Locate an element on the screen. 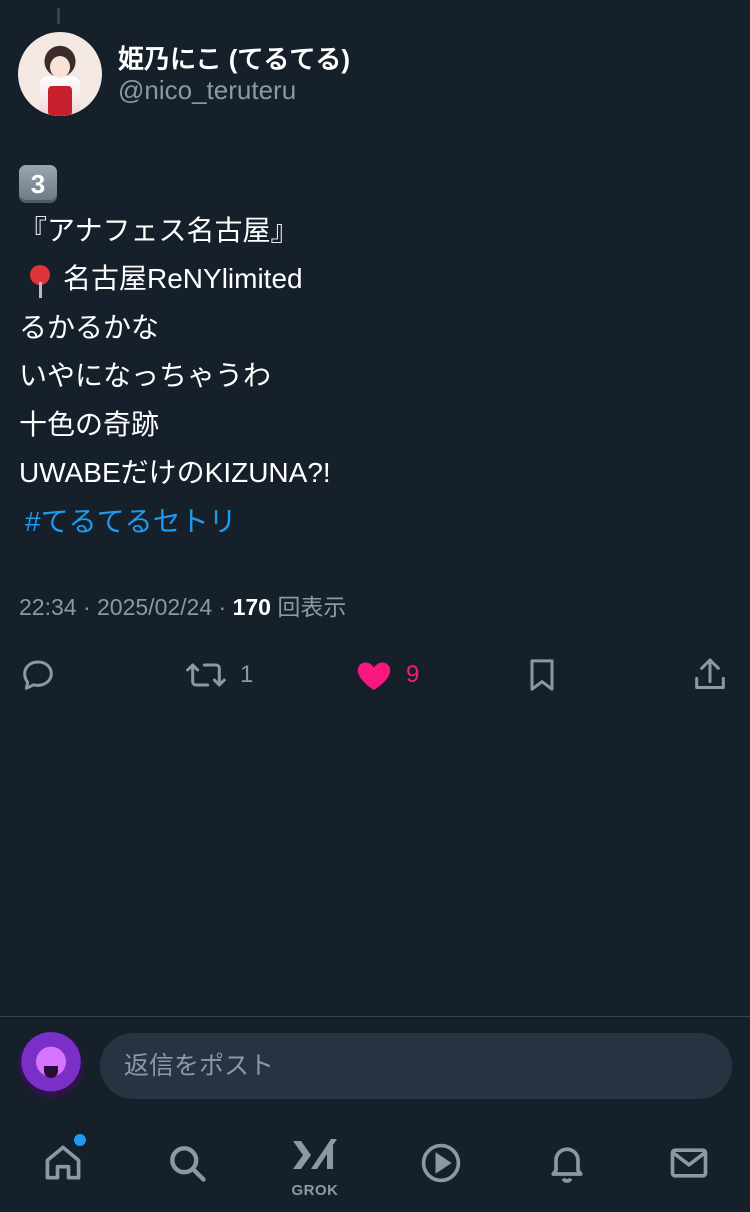  reply-divider is located at coordinates (375, 1016).